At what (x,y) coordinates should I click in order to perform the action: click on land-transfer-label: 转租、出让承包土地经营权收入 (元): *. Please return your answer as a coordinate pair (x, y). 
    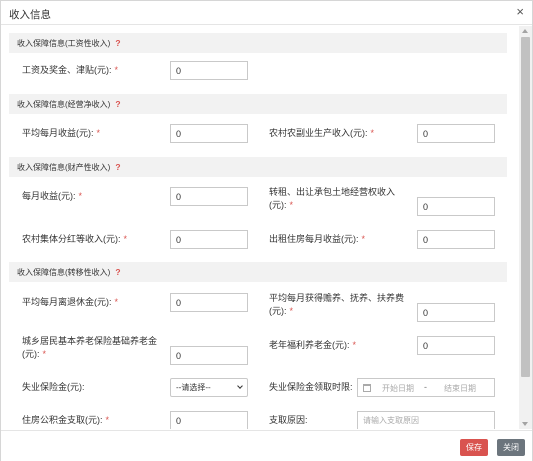
    Looking at the image, I should click on (332, 198).